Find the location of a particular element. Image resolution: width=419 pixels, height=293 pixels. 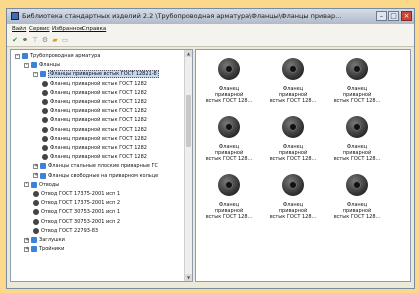

tree-row: Отвод ГОСТ 17375-2001 исп 1 is located at coordinates (76, 194).